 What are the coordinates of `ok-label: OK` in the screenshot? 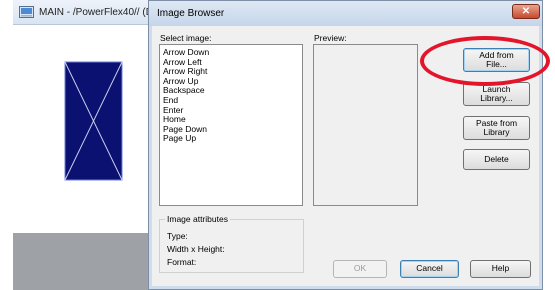 It's located at (360, 268).